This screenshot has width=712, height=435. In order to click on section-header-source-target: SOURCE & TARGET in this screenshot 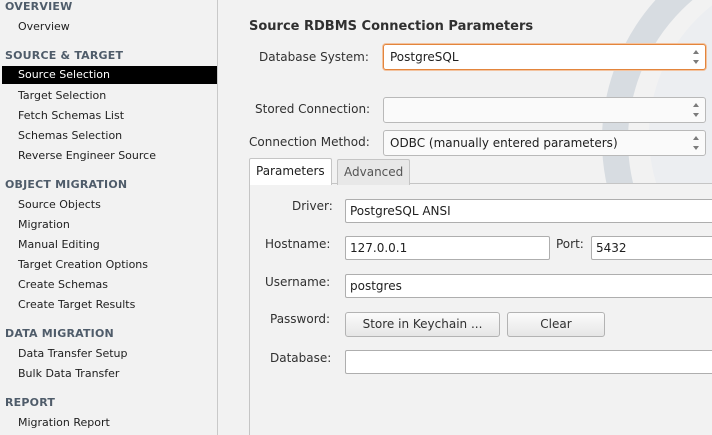, I will do `click(64, 55)`.